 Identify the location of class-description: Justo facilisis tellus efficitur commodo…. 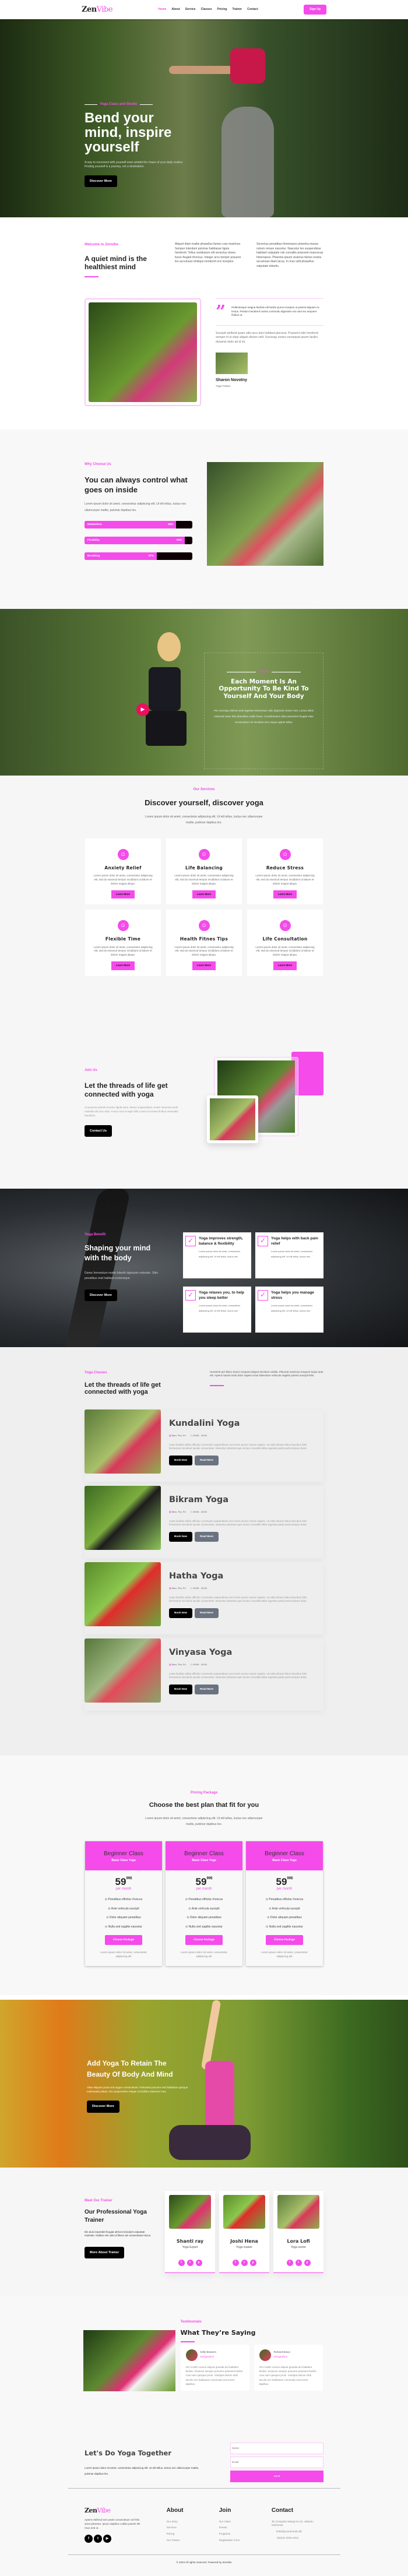
(243, 1600).